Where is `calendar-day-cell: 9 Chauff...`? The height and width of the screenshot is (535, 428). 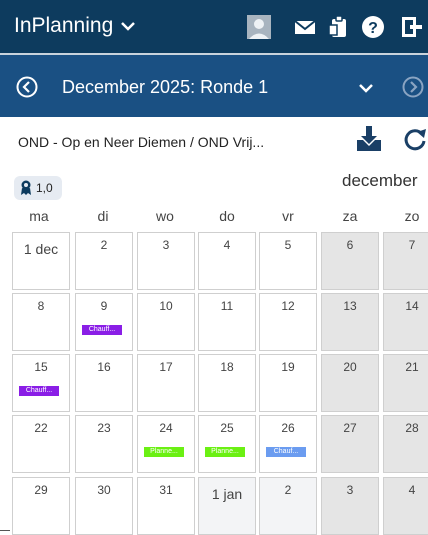 calendar-day-cell: 9 Chauff... is located at coordinates (104, 322).